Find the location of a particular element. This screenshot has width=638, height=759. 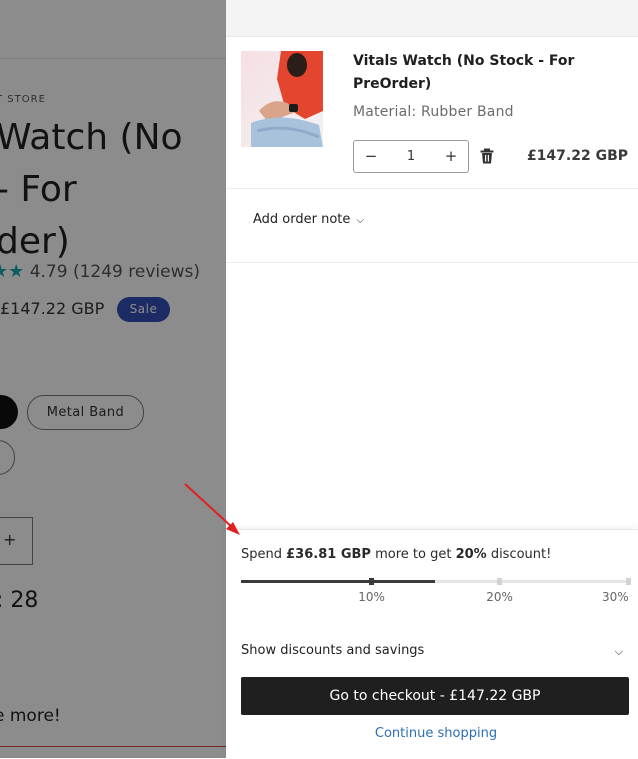

cart-item-name: Vitals Watch (No Stock - For PreOrder) is located at coordinates (488, 73).